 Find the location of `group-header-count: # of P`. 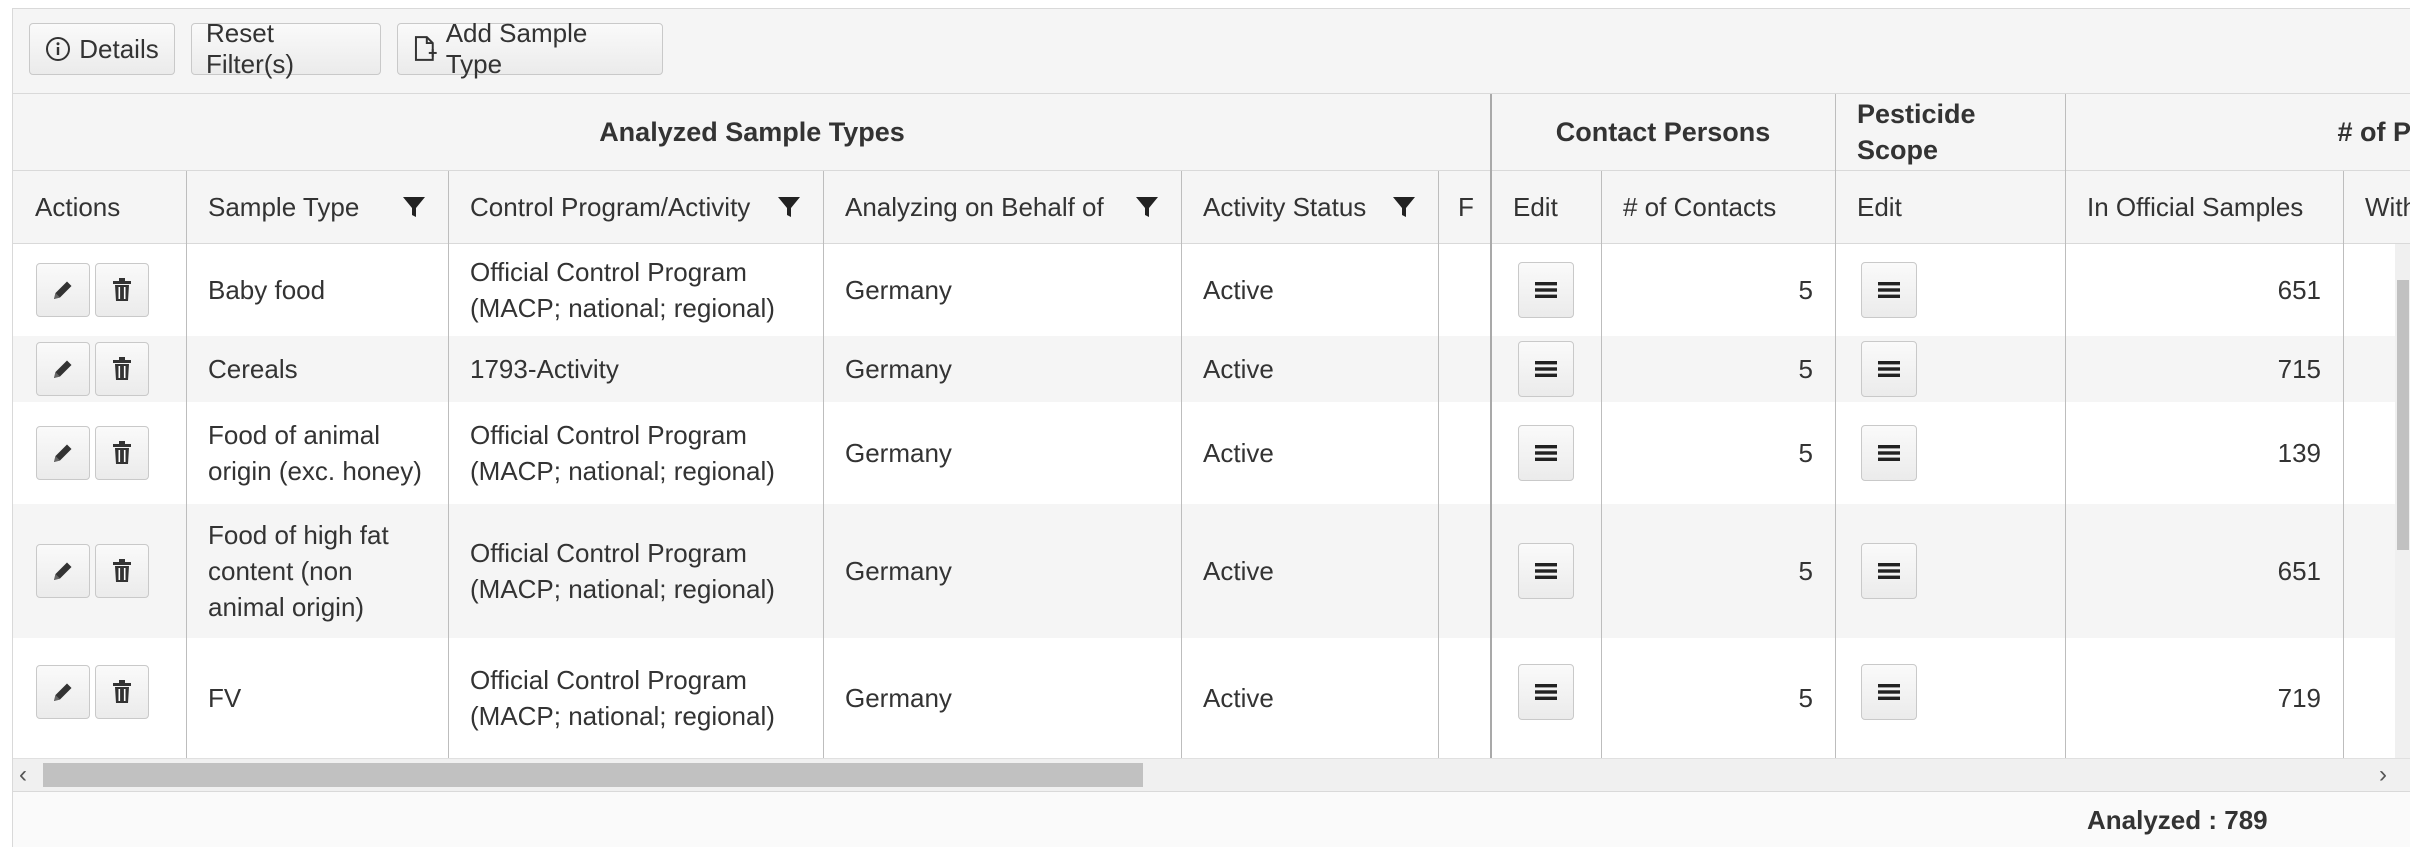

group-header-count: # of P is located at coordinates (2237, 132).